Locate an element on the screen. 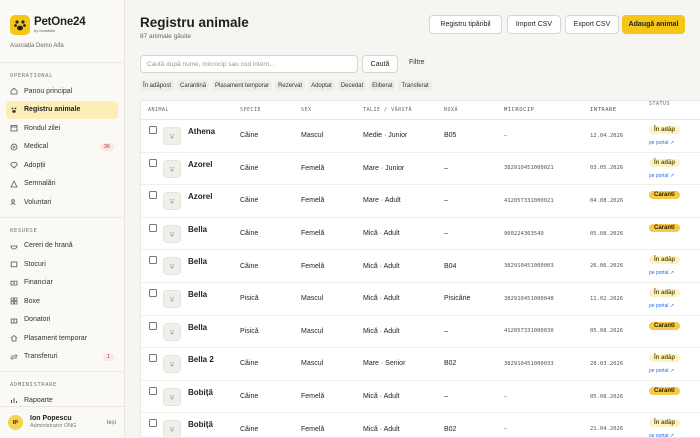  divider is located at coordinates (62, 371).